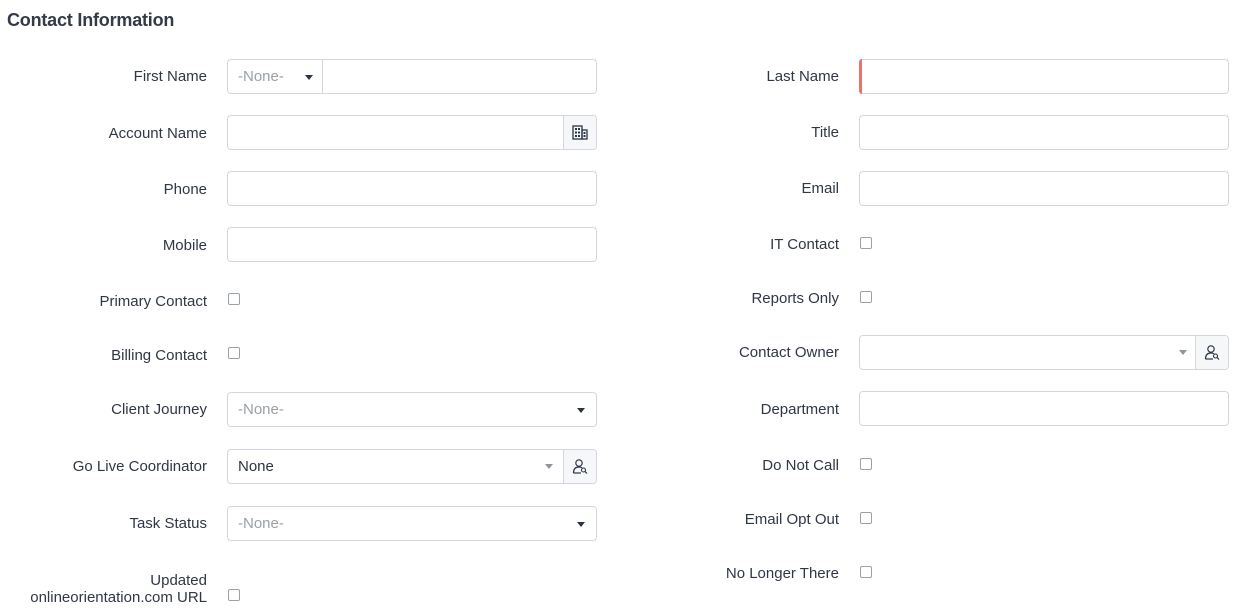  I want to click on client-journey-value: -None-, so click(261, 409).